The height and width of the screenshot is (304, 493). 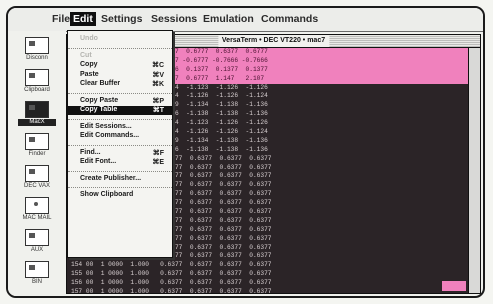 What do you see at coordinates (158, 162) in the screenshot?
I see `menu-item-shortcut: ⌘E` at bounding box center [158, 162].